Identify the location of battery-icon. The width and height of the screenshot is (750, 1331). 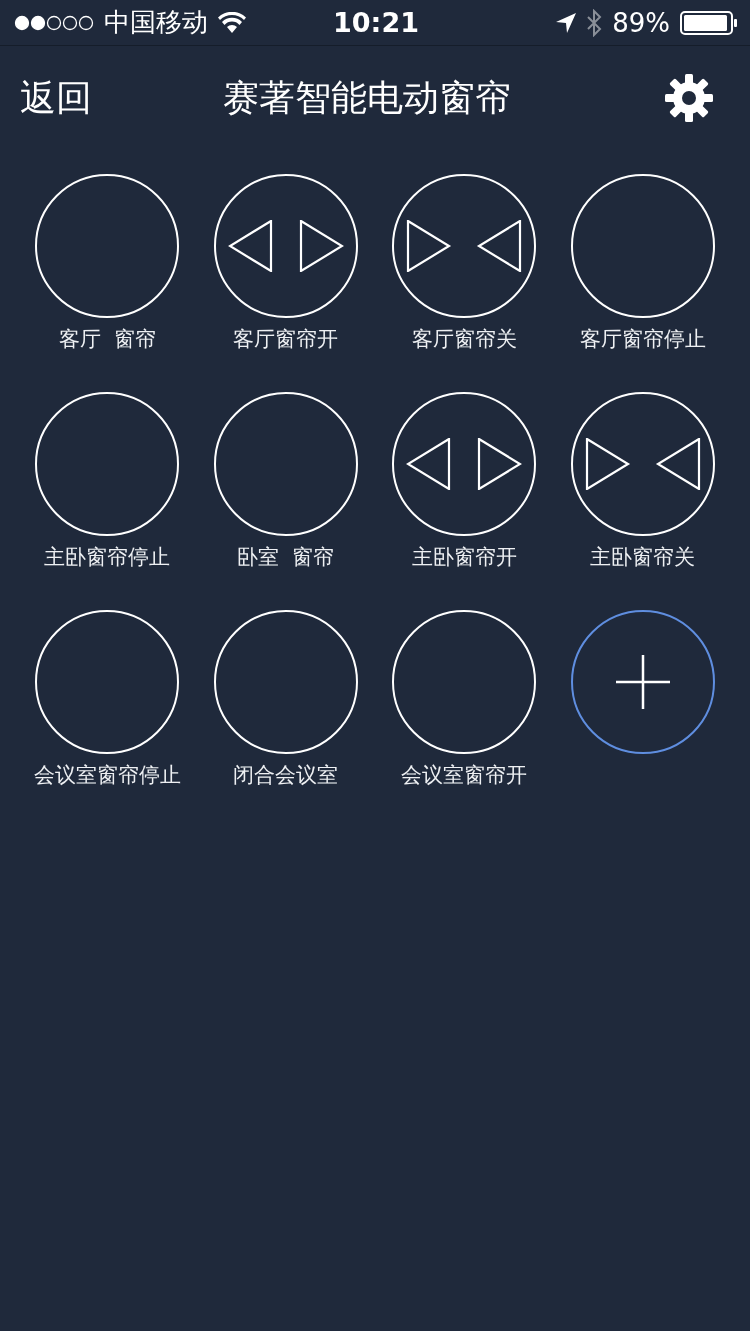
(709, 22).